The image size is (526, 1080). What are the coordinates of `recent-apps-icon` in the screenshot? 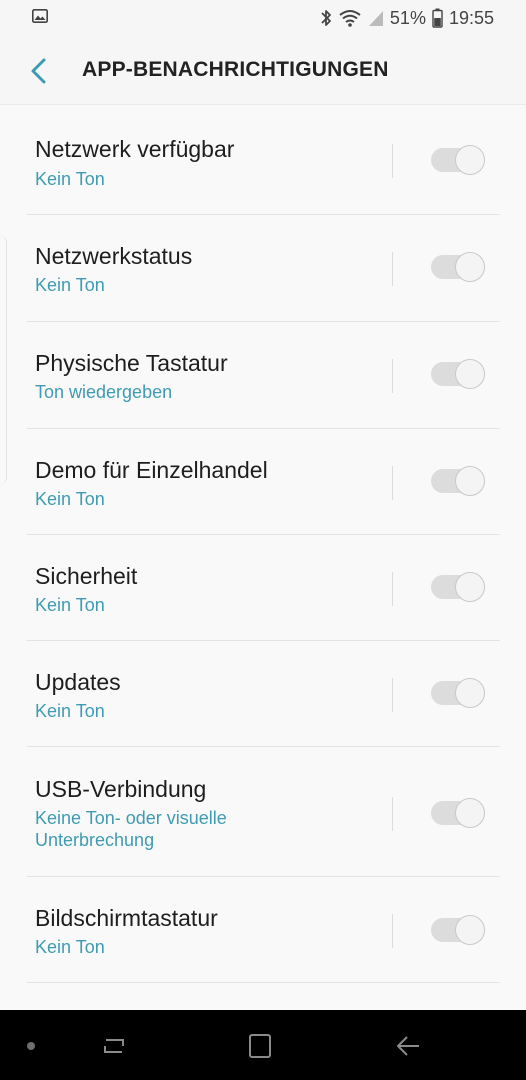 It's located at (114, 1046).